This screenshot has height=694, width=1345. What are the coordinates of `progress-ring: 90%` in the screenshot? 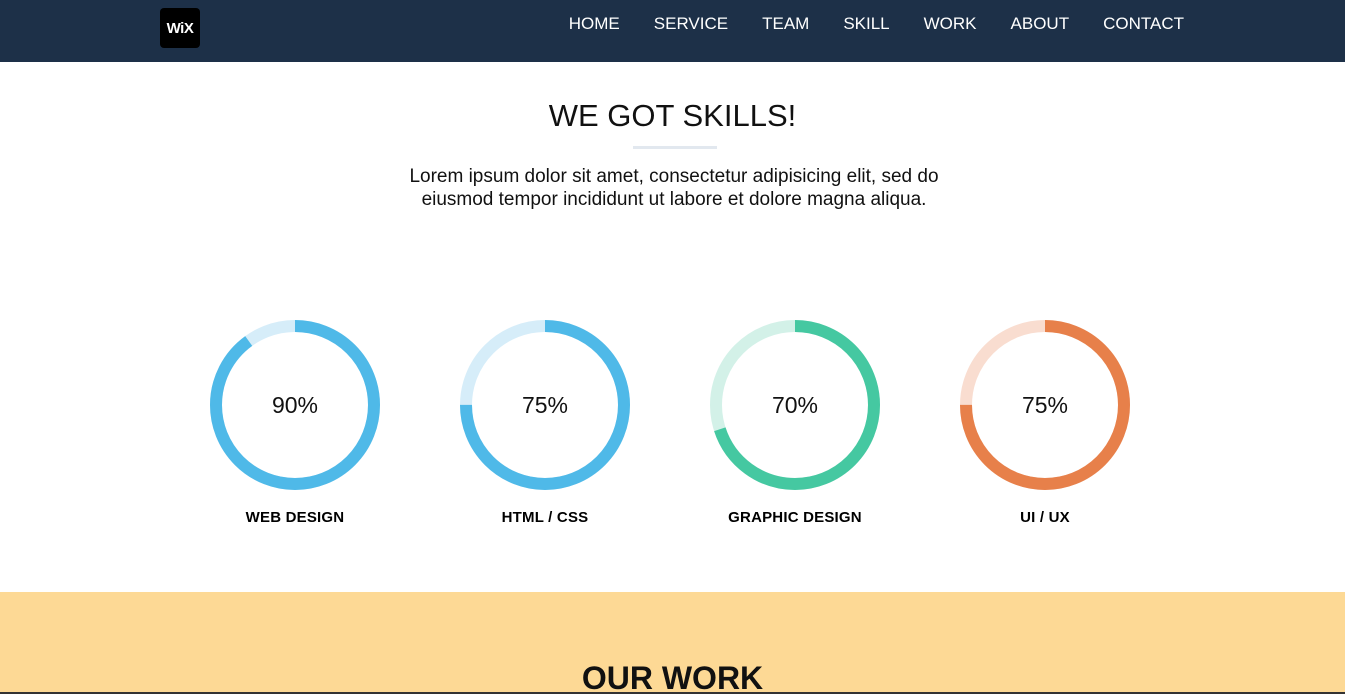 It's located at (295, 405).